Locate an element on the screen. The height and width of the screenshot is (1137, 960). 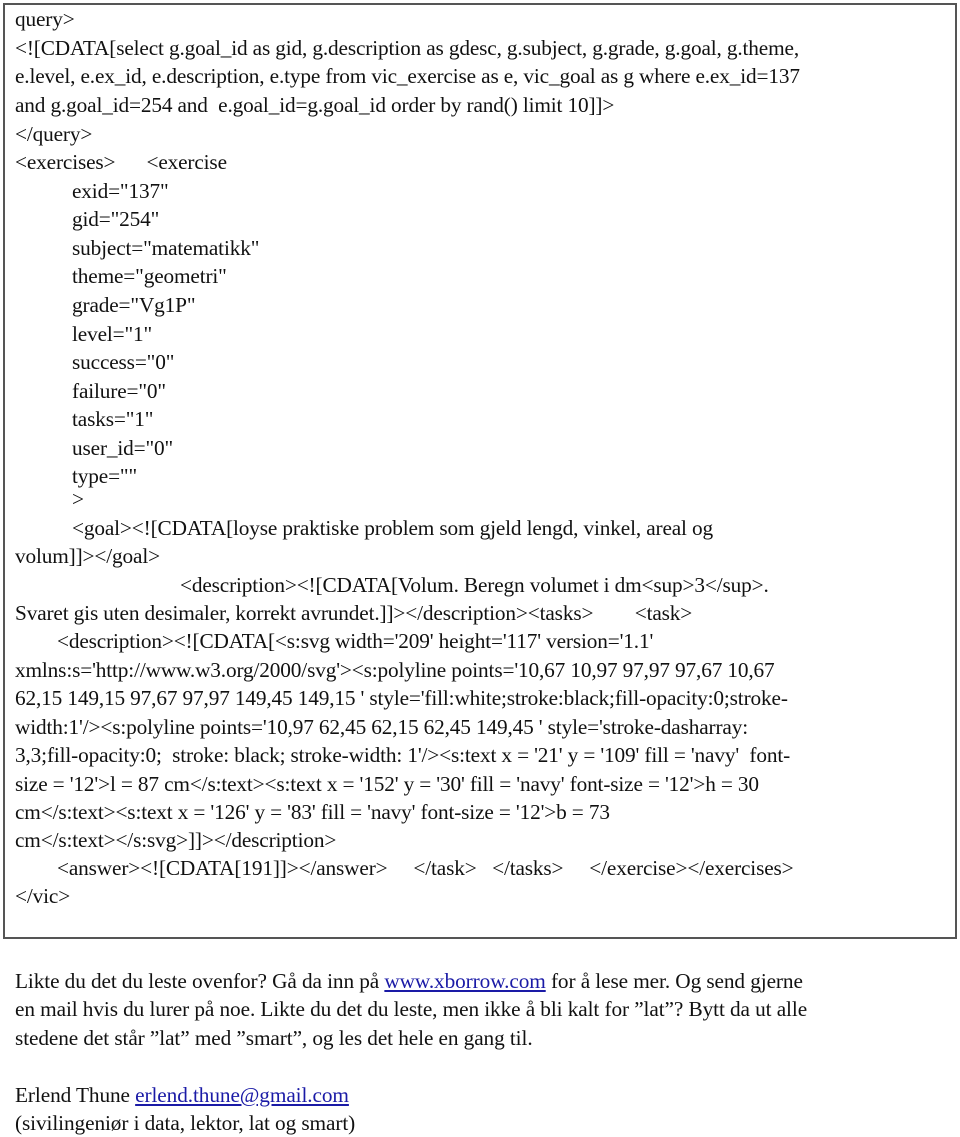
xborrow-link: www.xborrow.com is located at coordinates (464, 981).